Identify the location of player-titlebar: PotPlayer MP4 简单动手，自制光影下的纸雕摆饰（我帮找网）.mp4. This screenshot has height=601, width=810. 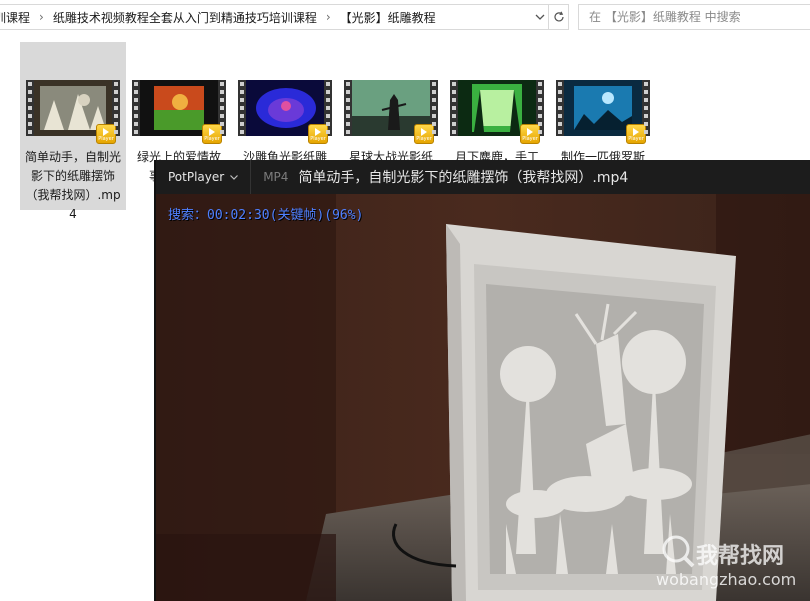
(483, 177).